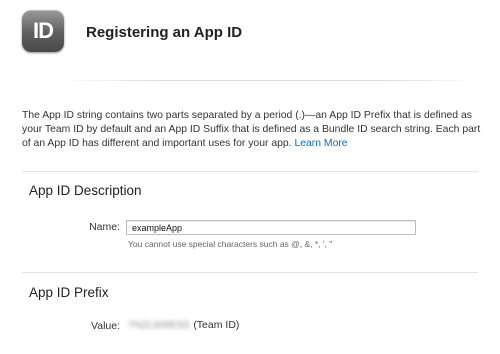 The width and height of the screenshot is (500, 354). I want to click on header-divider, so click(270, 80).